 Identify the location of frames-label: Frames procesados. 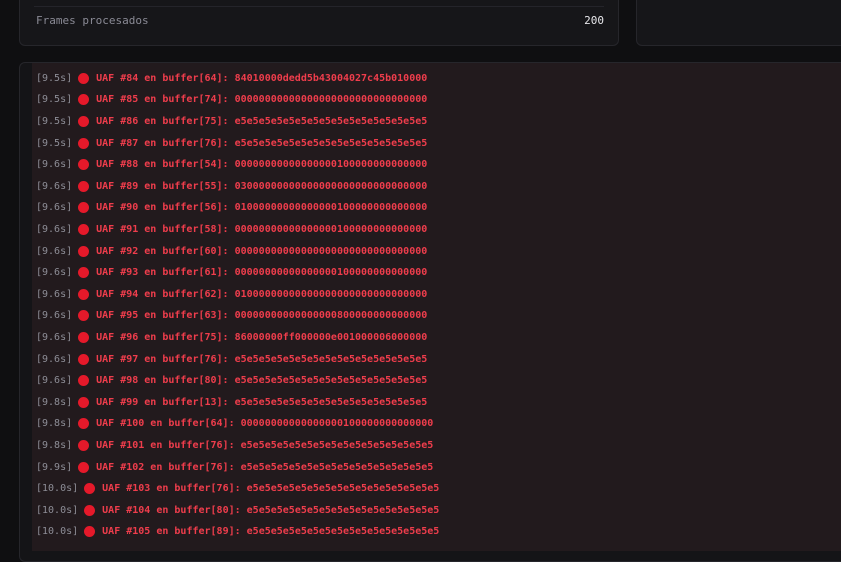
(92, 20).